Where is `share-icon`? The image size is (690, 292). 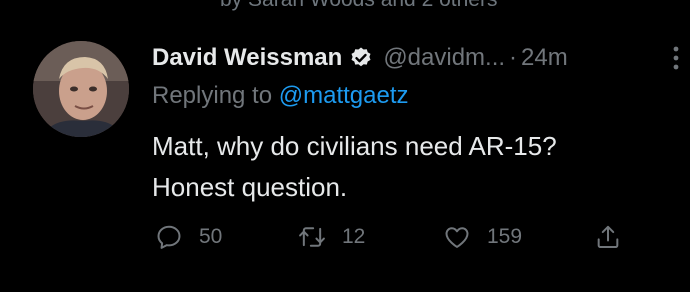
share-icon is located at coordinates (608, 237).